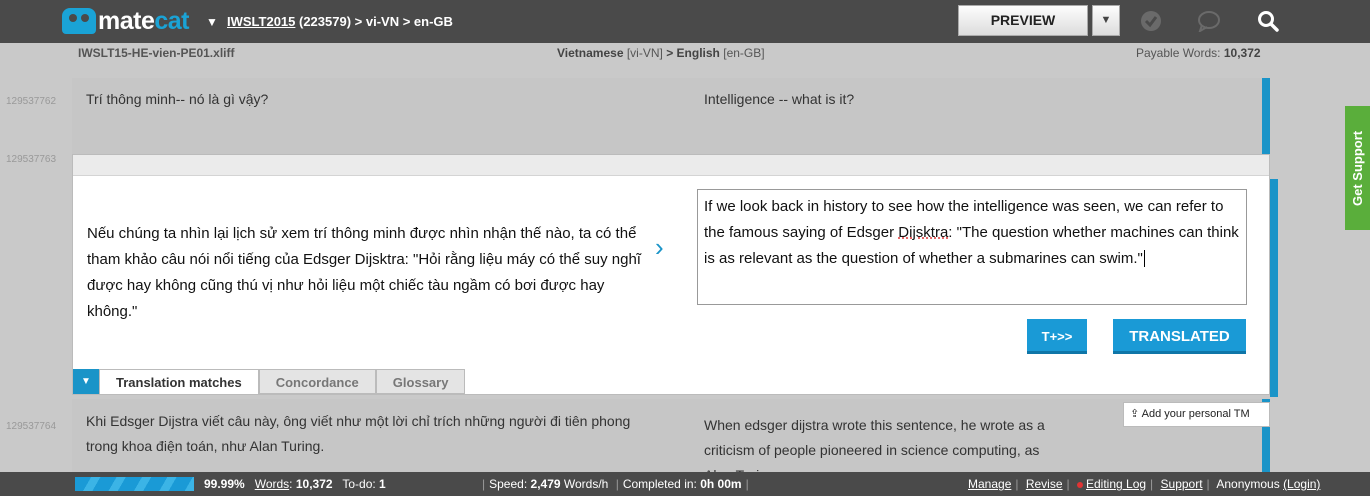 The width and height of the screenshot is (1370, 496). I want to click on editor-header, so click(671, 165).